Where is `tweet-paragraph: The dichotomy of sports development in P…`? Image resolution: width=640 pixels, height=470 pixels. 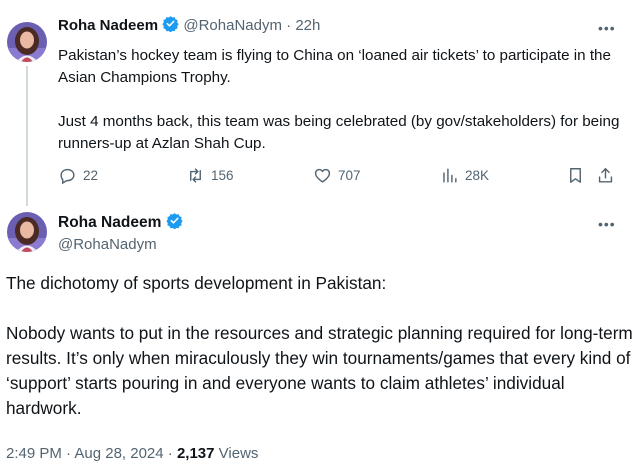
tweet-paragraph: The dichotomy of sports development in P… is located at coordinates (196, 283).